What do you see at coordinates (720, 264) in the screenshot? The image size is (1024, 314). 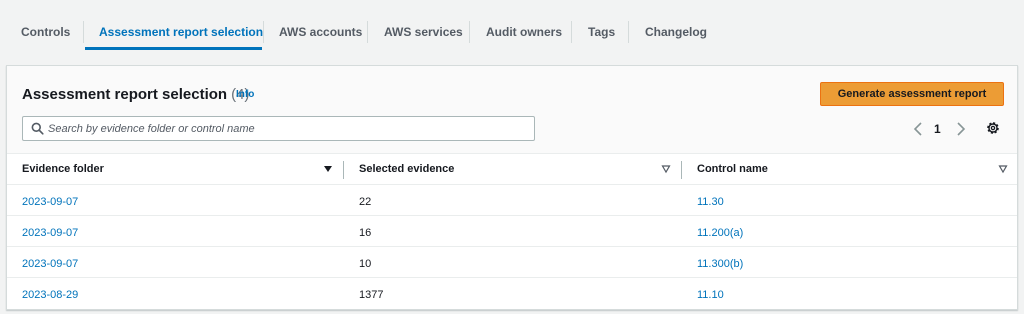 I see `control-name-link: 11.300(b)` at bounding box center [720, 264].